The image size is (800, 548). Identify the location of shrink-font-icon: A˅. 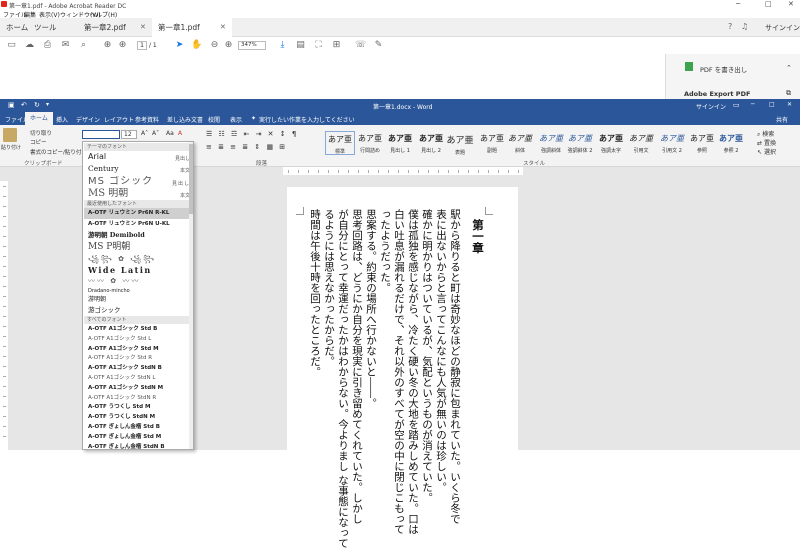
(155, 133).